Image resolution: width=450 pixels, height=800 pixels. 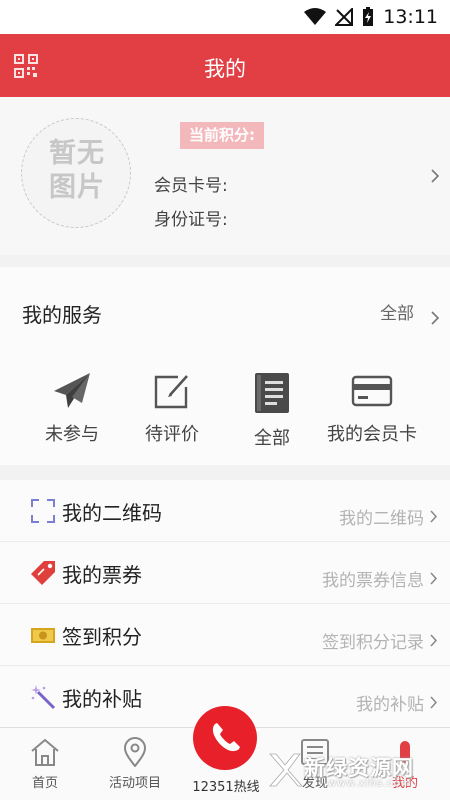 I want to click on service-all: 全部, so click(x=272, y=410).